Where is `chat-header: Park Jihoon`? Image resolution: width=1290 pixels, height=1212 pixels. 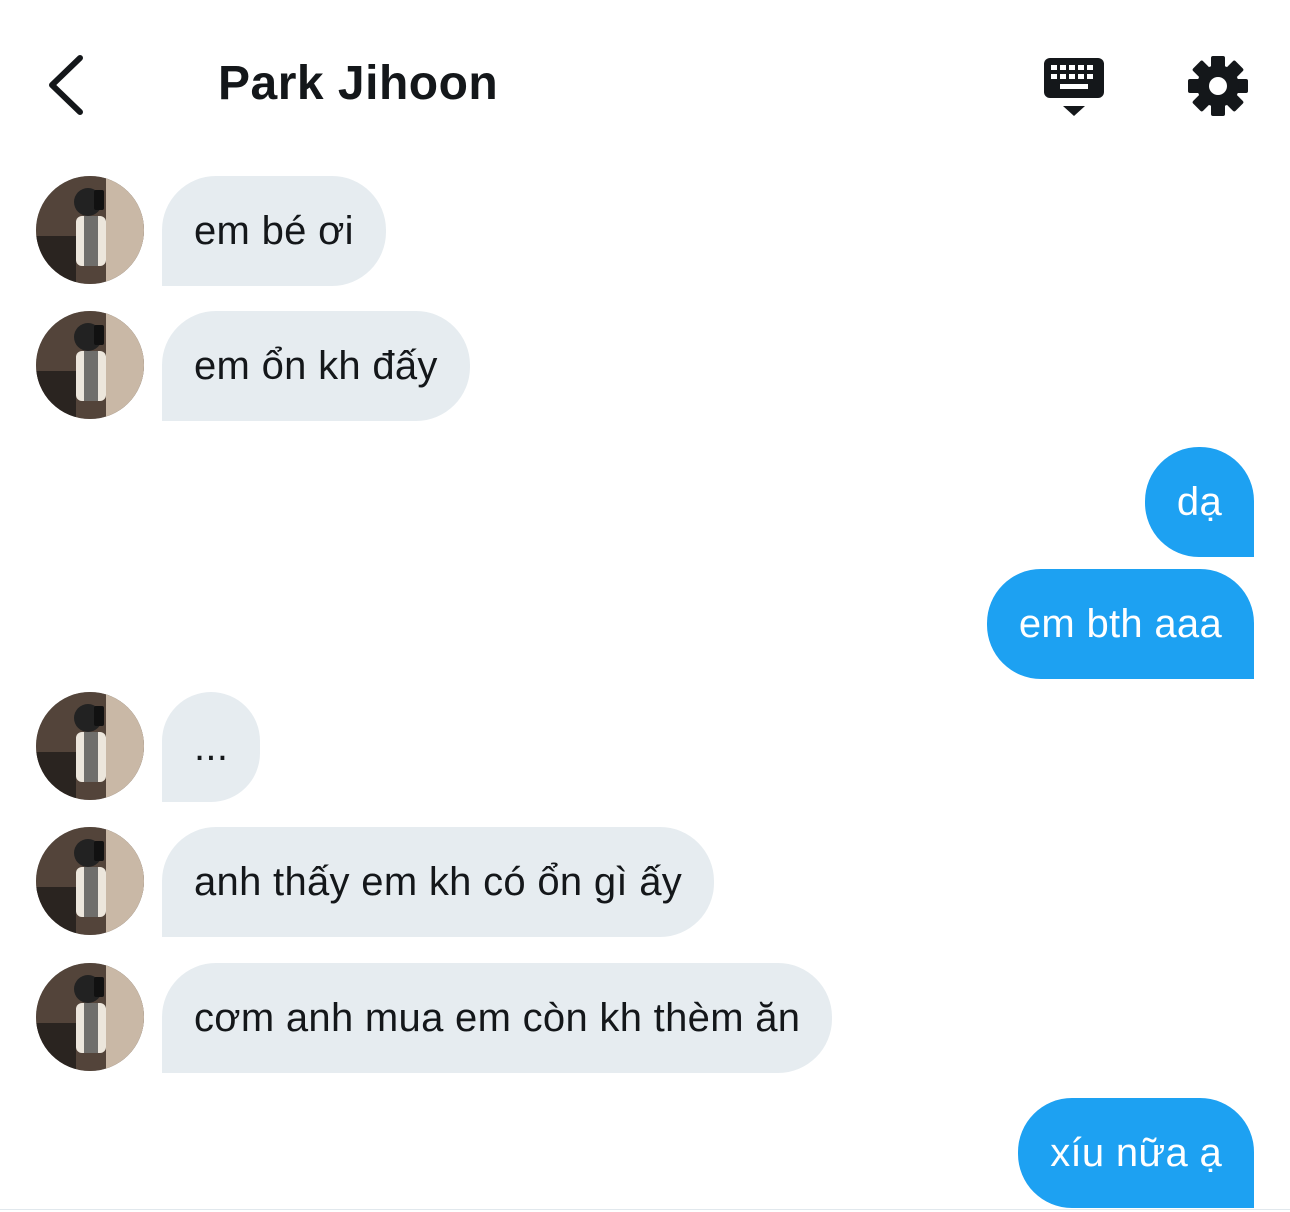 chat-header: Park Jihoon is located at coordinates (645, 85).